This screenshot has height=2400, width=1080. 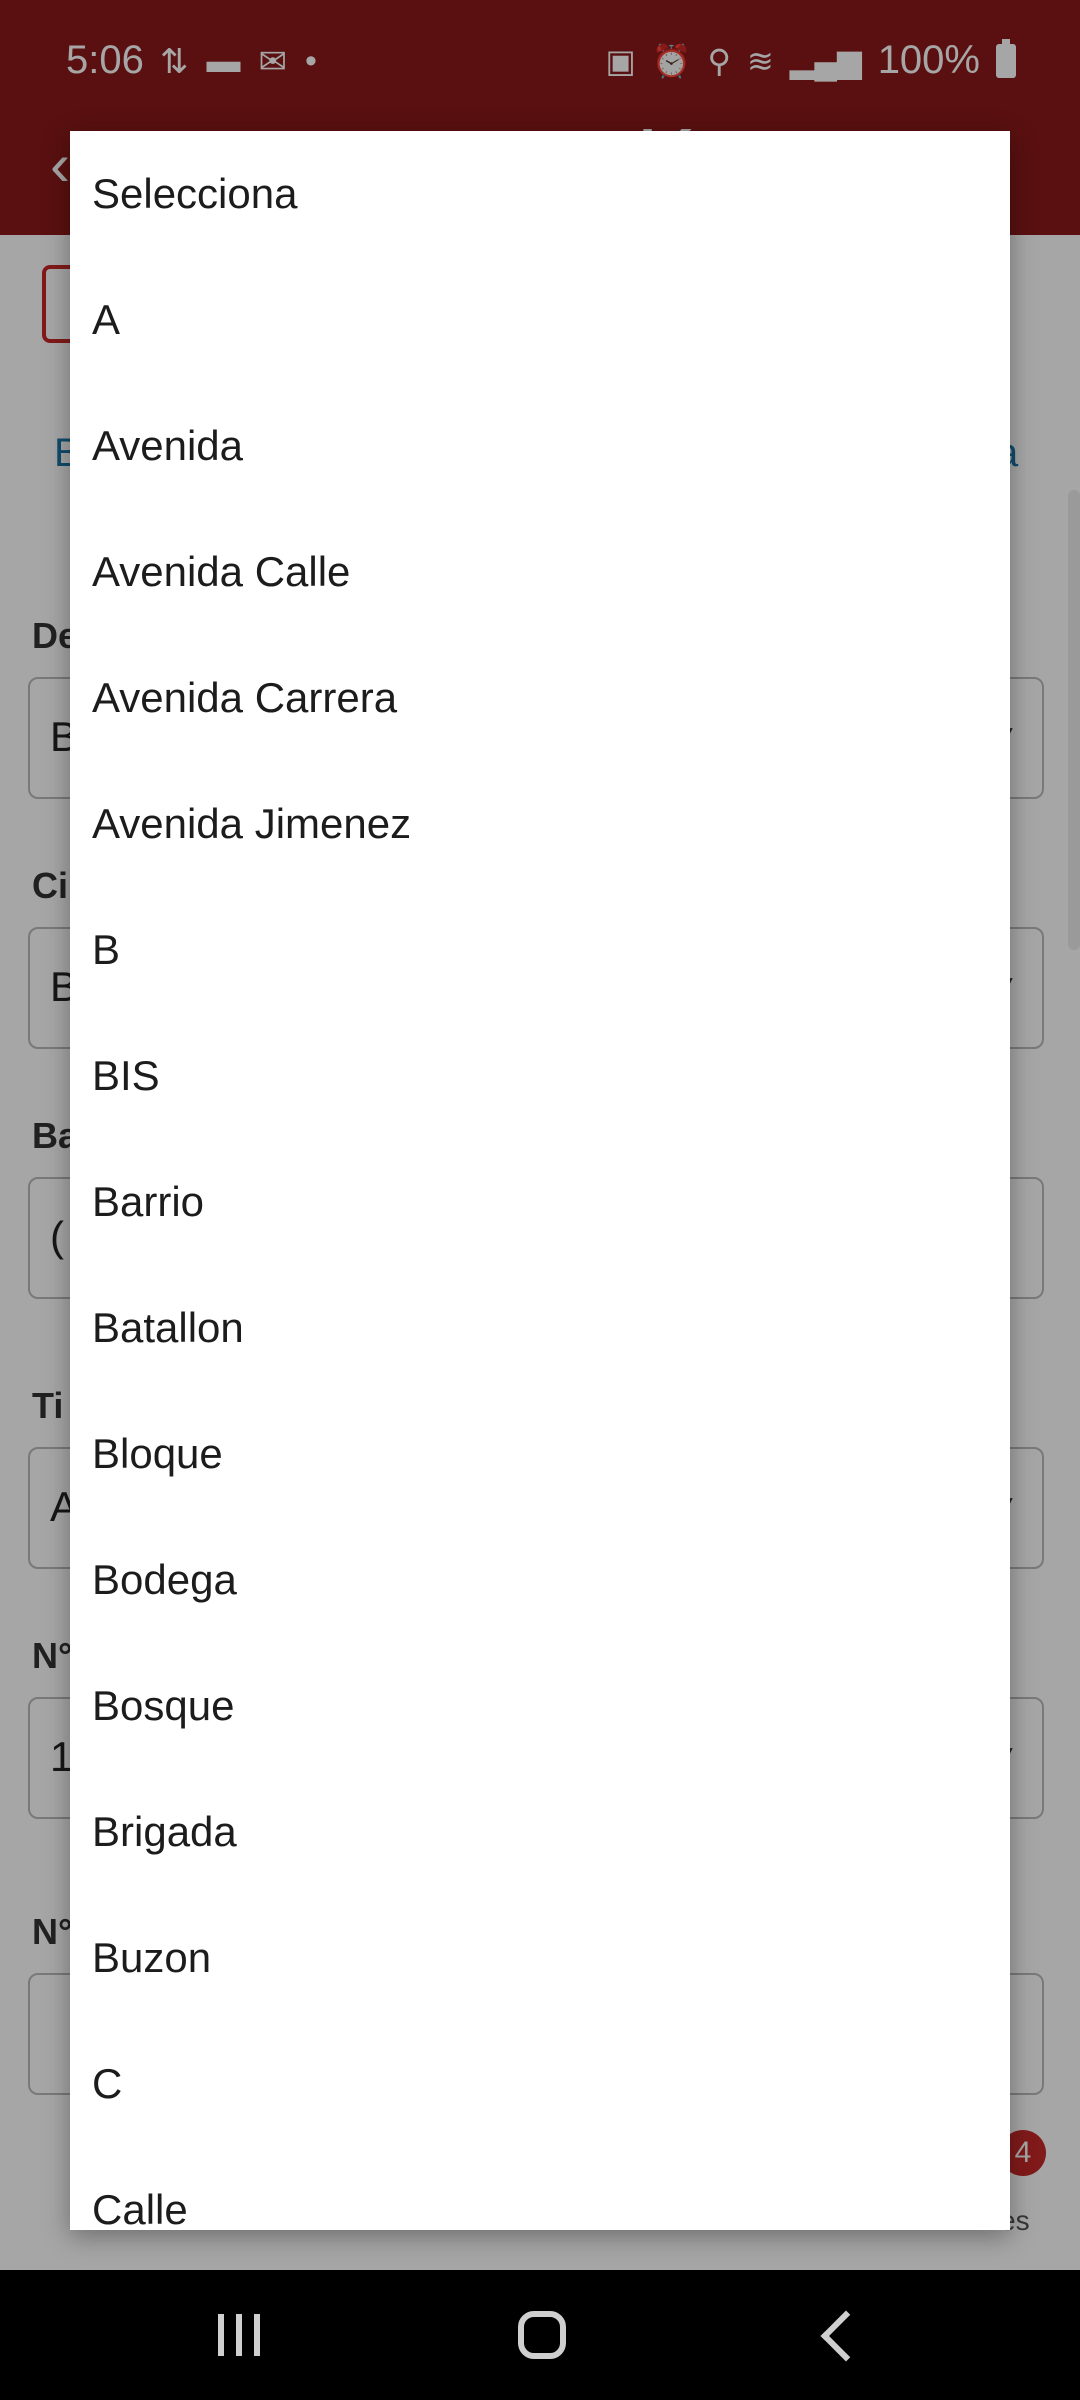 I want to click on dropdown-option: Barrio, so click(x=540, y=1202).